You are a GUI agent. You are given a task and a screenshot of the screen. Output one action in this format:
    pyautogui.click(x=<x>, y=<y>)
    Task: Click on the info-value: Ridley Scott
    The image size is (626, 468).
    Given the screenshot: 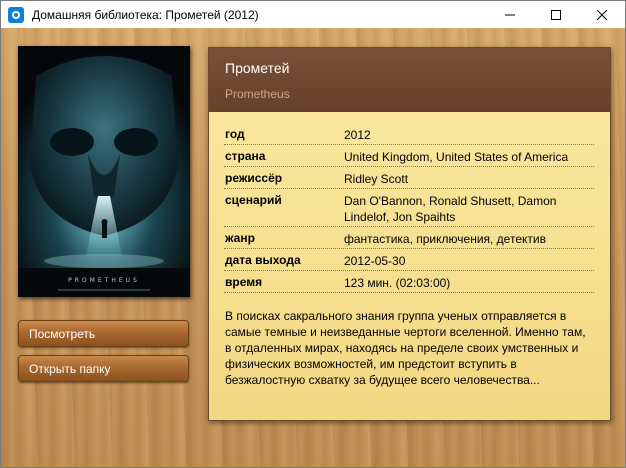 What is the action you would take?
    pyautogui.click(x=376, y=179)
    